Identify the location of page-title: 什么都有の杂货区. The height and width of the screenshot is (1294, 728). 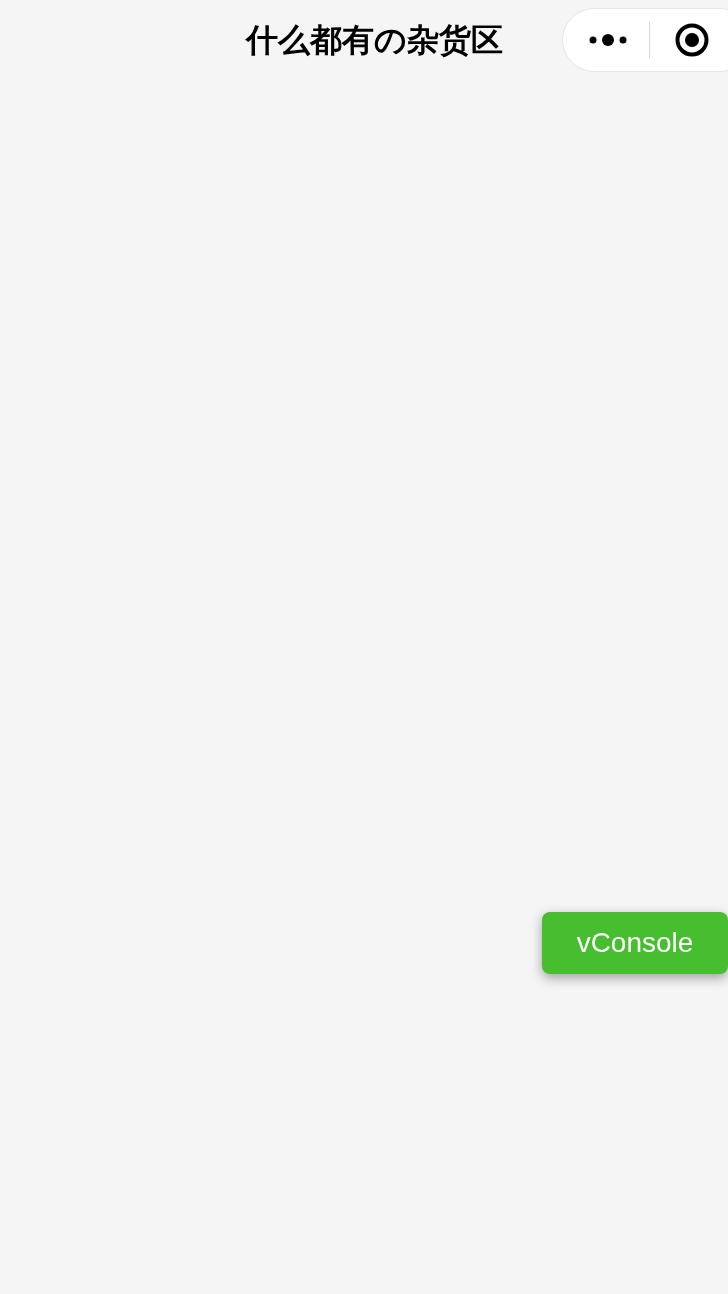
(374, 40).